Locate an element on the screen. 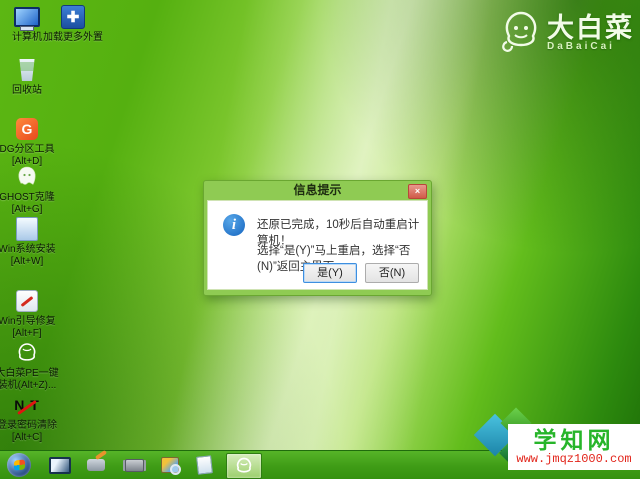 The width and height of the screenshot is (640, 479). info-icon: i is located at coordinates (234, 225).